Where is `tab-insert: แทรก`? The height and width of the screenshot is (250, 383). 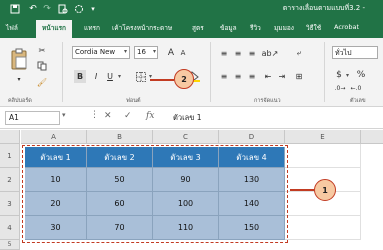
tab-insert: แทรก is located at coordinates (92, 28).